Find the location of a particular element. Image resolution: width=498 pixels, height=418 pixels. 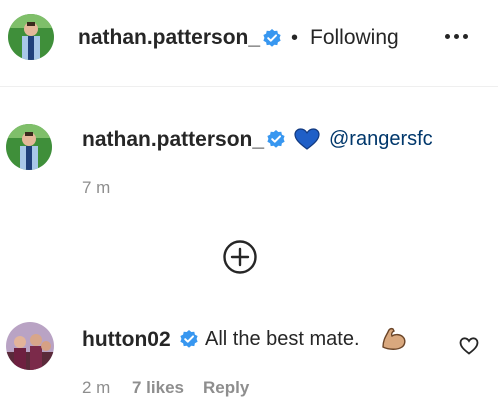

flexed-biceps-emoji-icon is located at coordinates (394, 339).